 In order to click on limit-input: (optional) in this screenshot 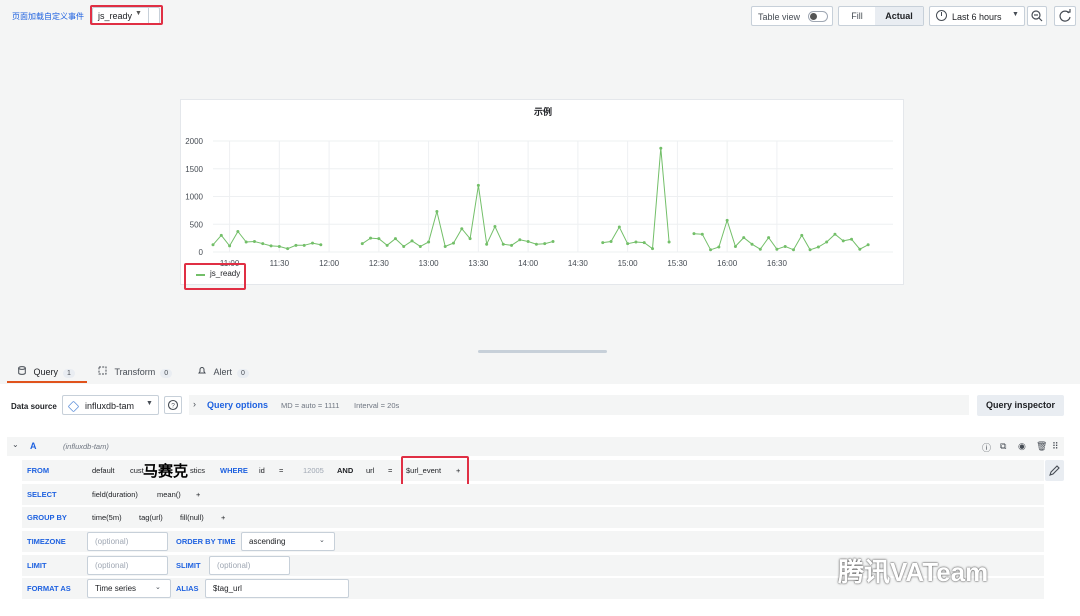, I will do `click(127, 565)`.